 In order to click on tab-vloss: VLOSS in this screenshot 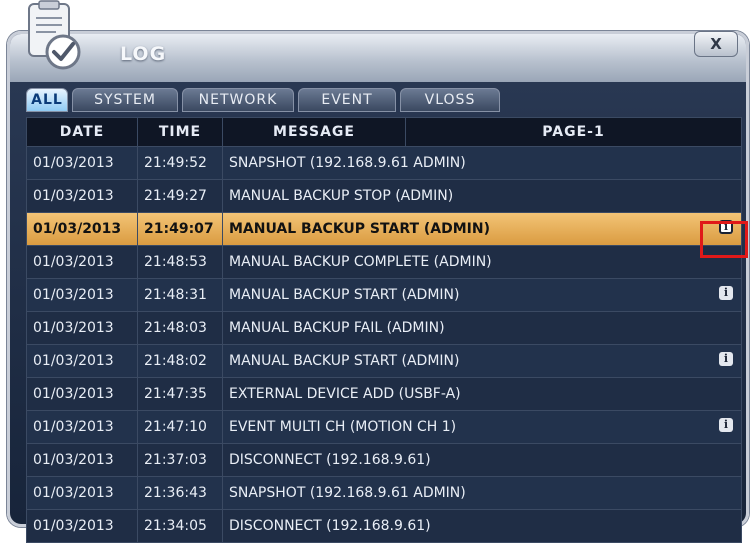, I will do `click(450, 100)`.